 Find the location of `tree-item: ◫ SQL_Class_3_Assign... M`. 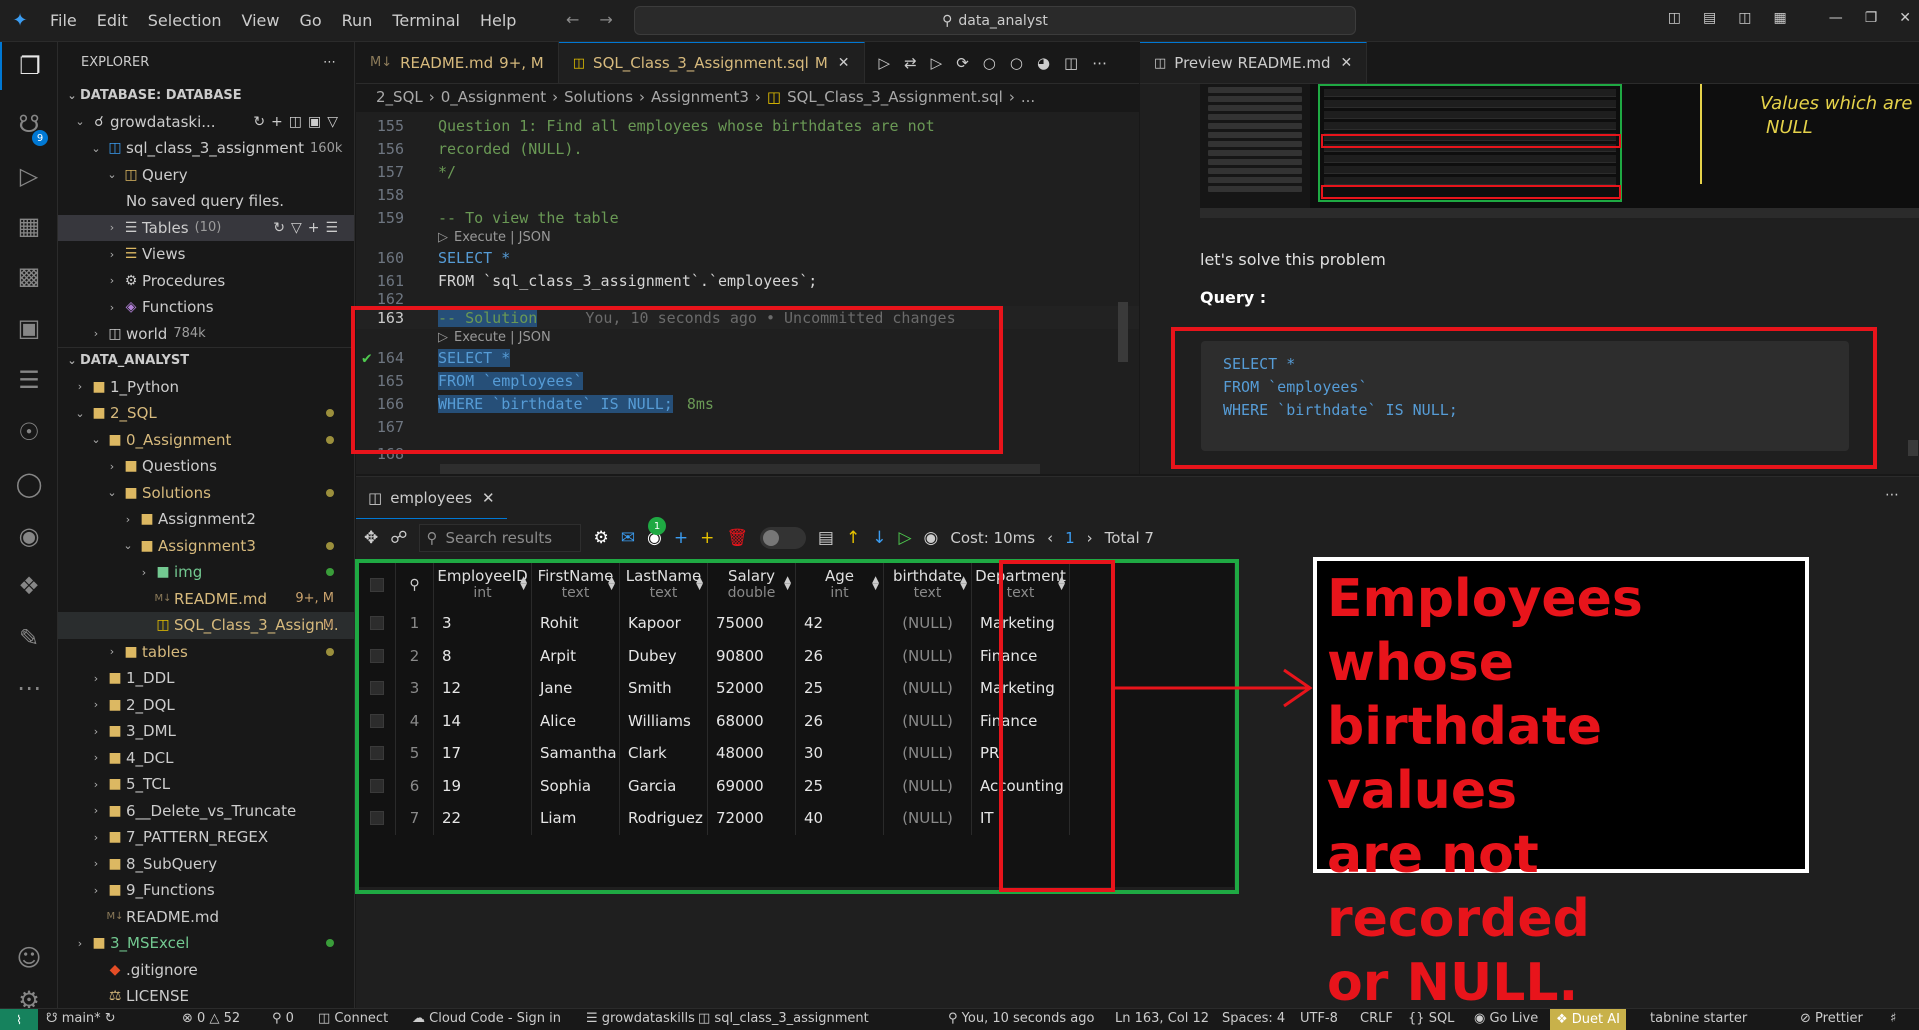

tree-item: ◫ SQL_Class_3_Assign... M is located at coordinates (206, 625).